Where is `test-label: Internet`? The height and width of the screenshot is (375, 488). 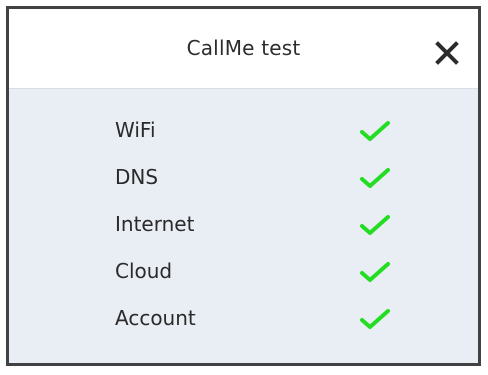
test-label: Internet is located at coordinates (155, 224).